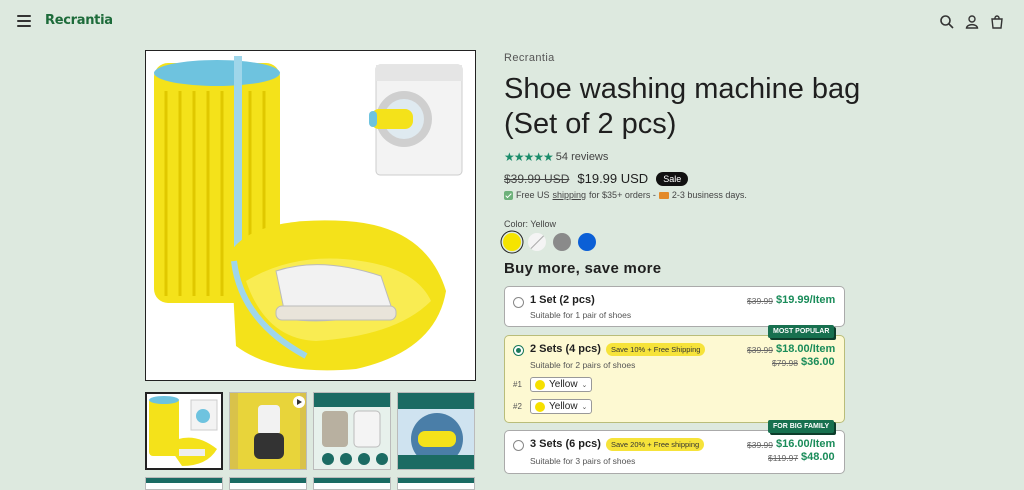  Describe the element at coordinates (663, 195) in the screenshot. I see `truck-icon` at that location.